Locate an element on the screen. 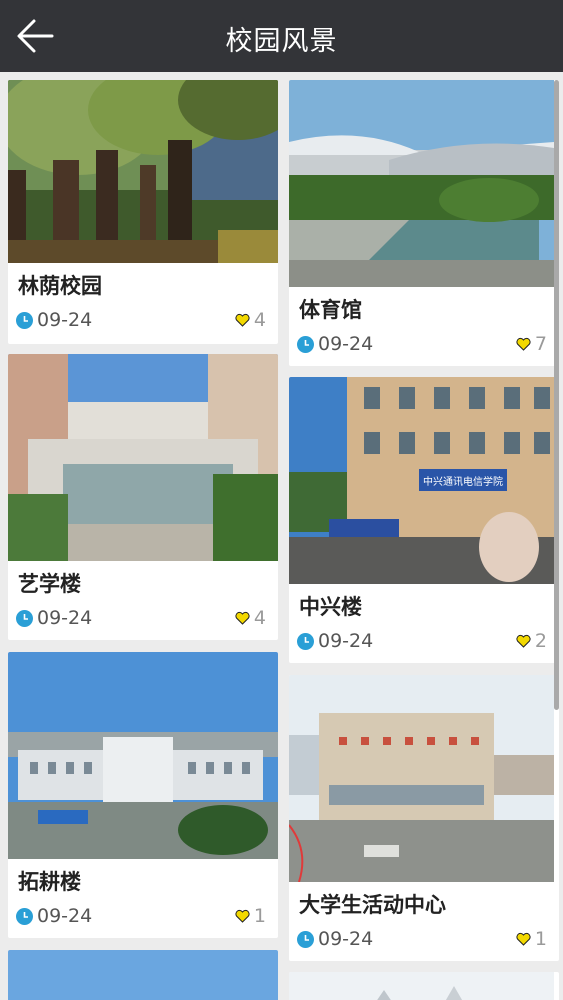  top-bar: 校园风景 is located at coordinates (281, 36).